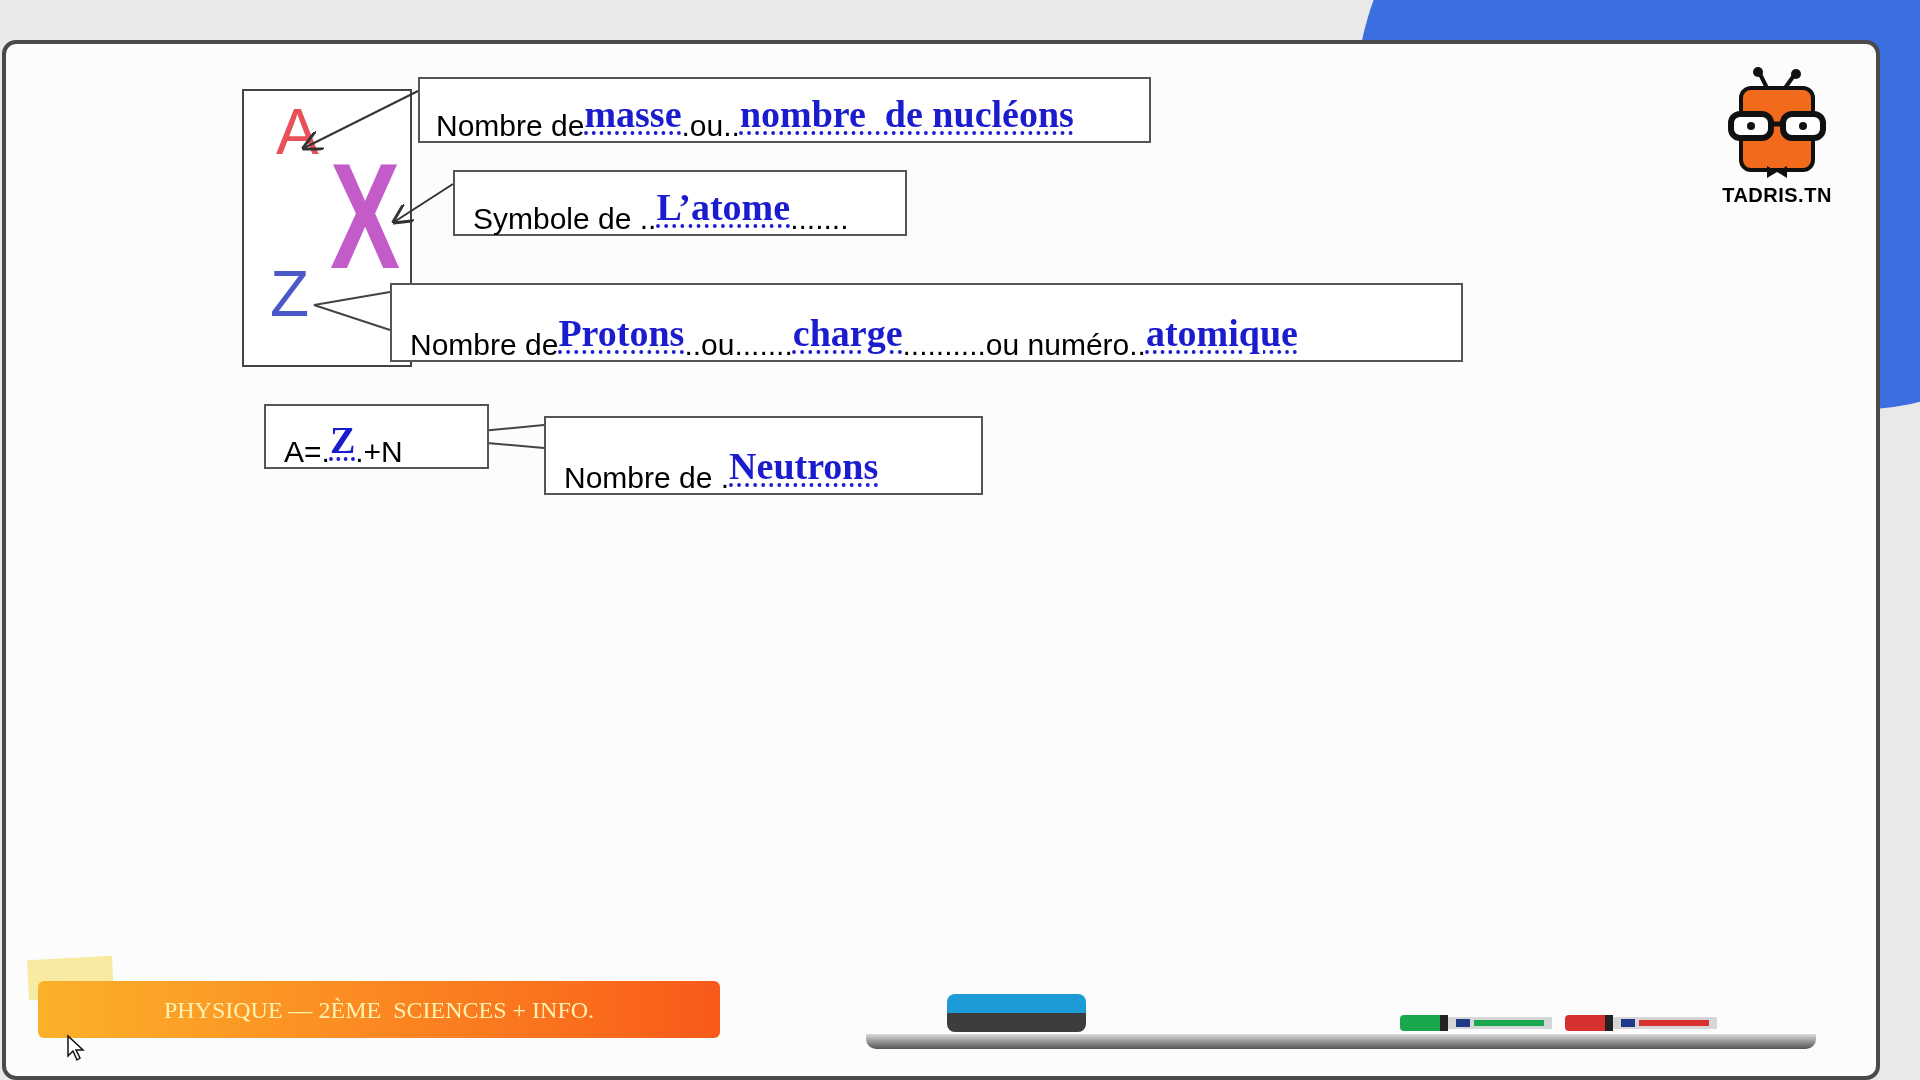 The image size is (1920, 1080). Describe the element at coordinates (379, 452) in the screenshot. I see `label-text: .+N` at that location.